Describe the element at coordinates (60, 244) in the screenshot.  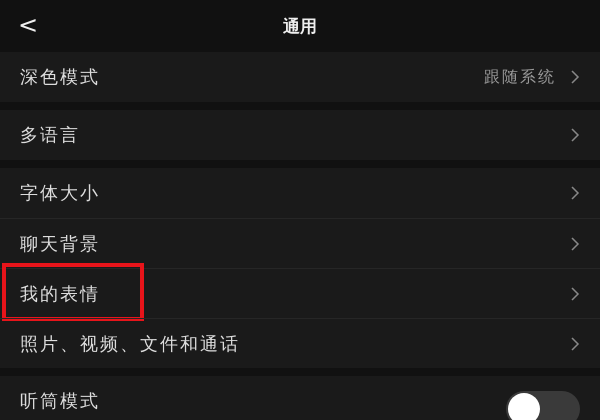
I see `row-label: 聊天背景` at that location.